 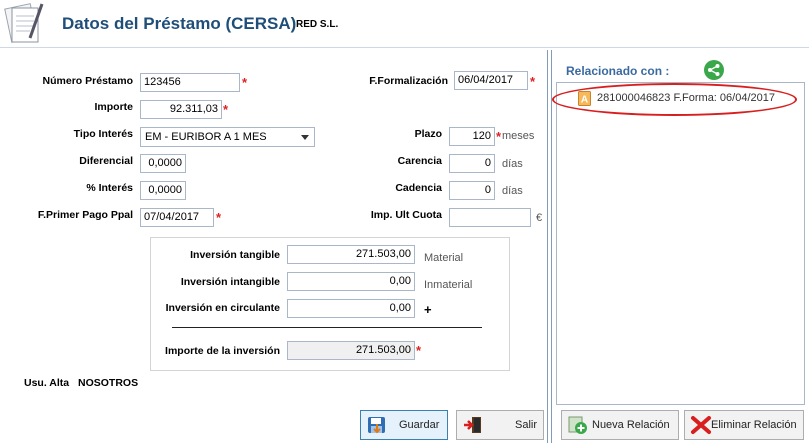 What do you see at coordinates (327, 327) in the screenshot?
I see `sum-divider` at bounding box center [327, 327].